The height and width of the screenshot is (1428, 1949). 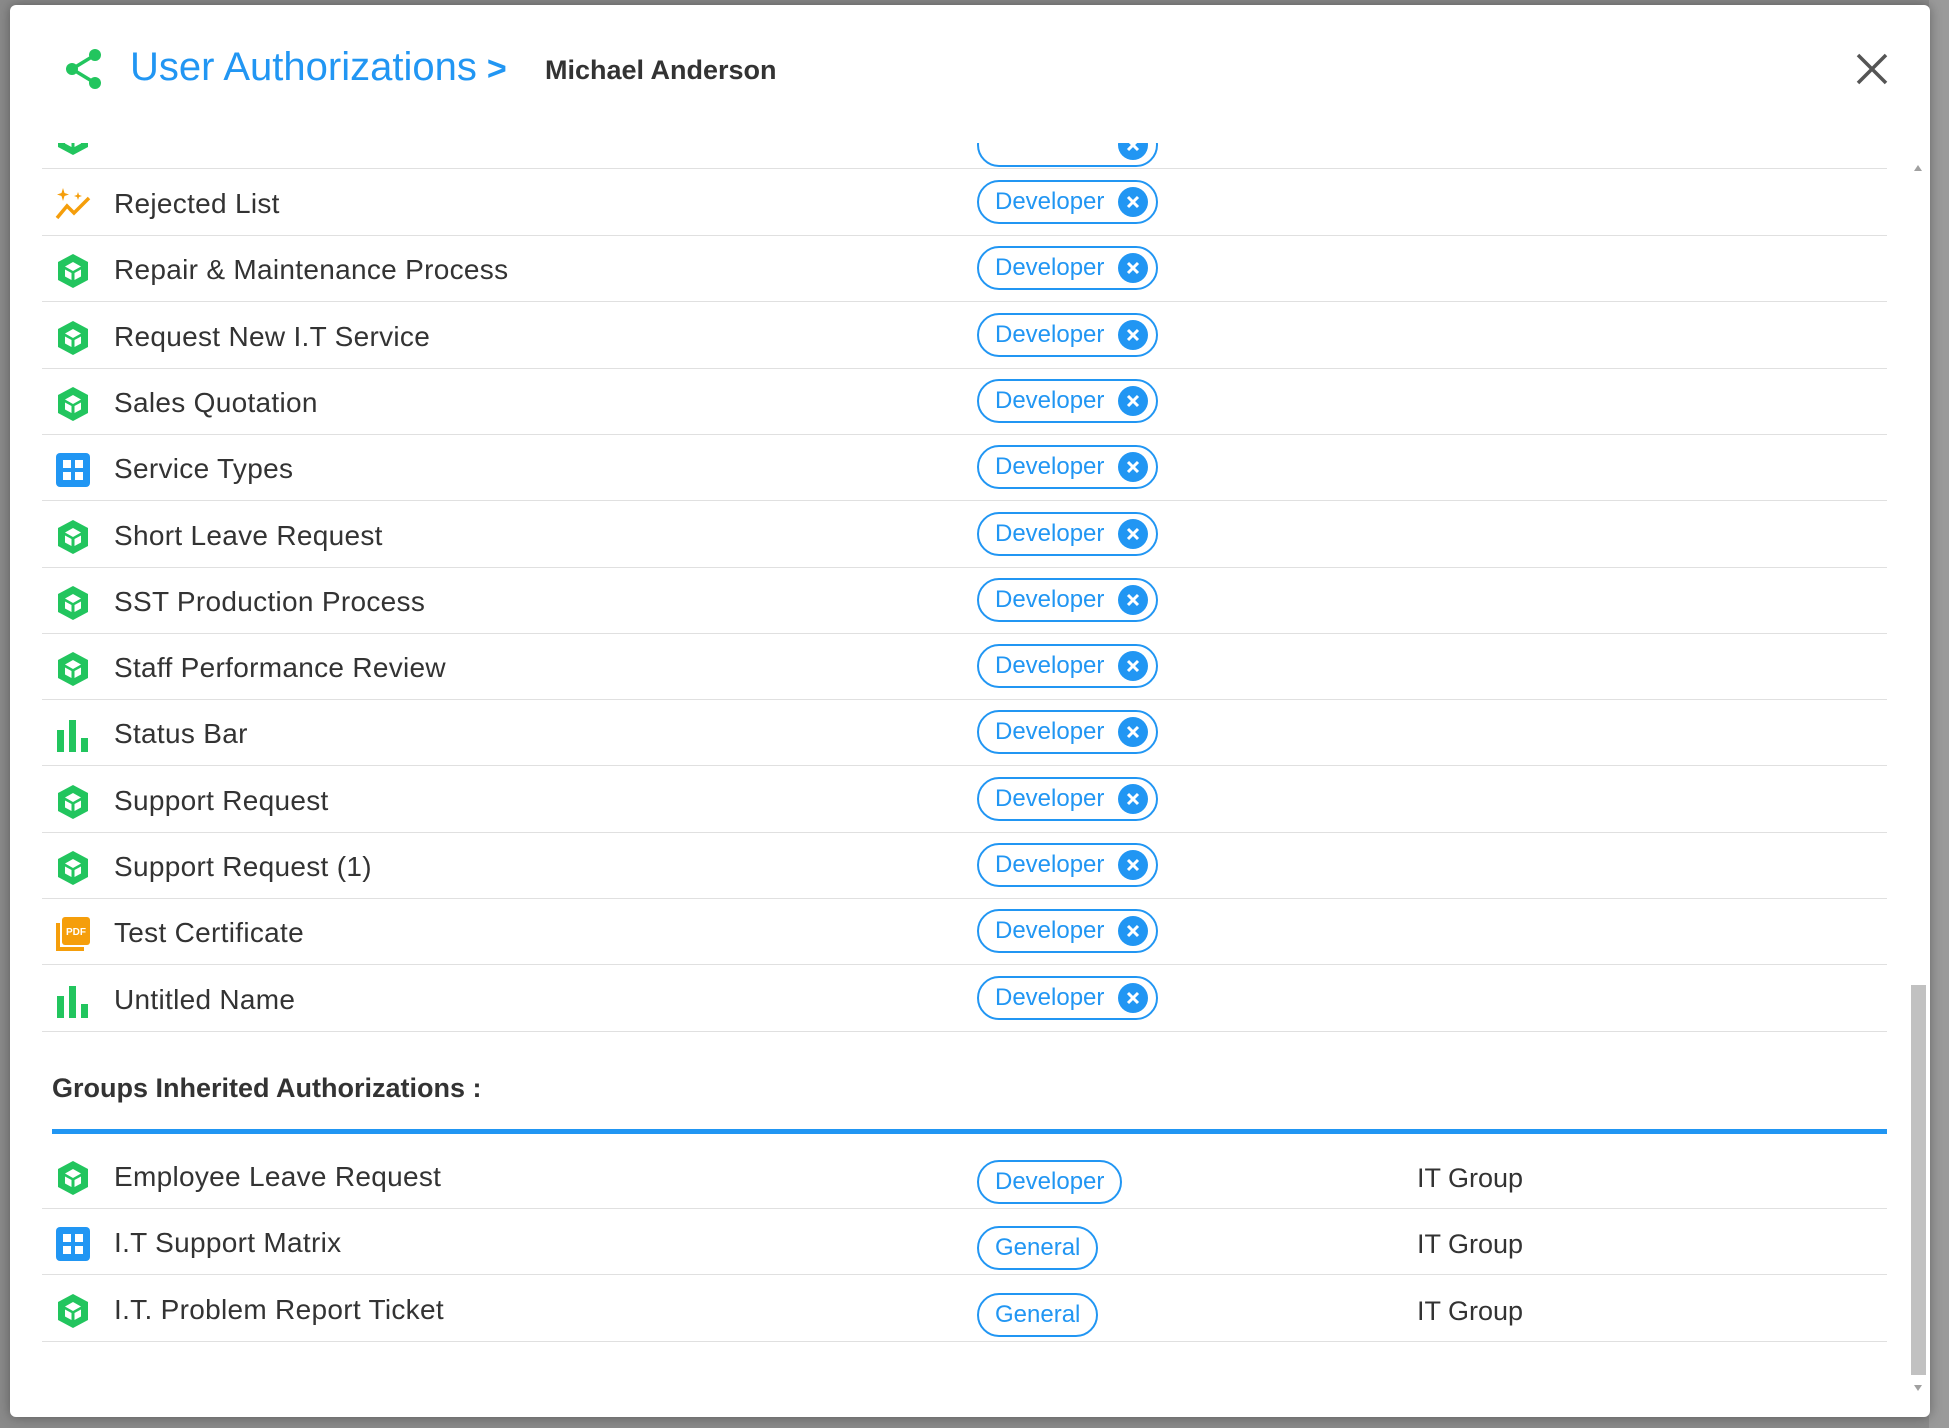 I want to click on authorization-name: Employee Leave Request, so click(x=278, y=1176).